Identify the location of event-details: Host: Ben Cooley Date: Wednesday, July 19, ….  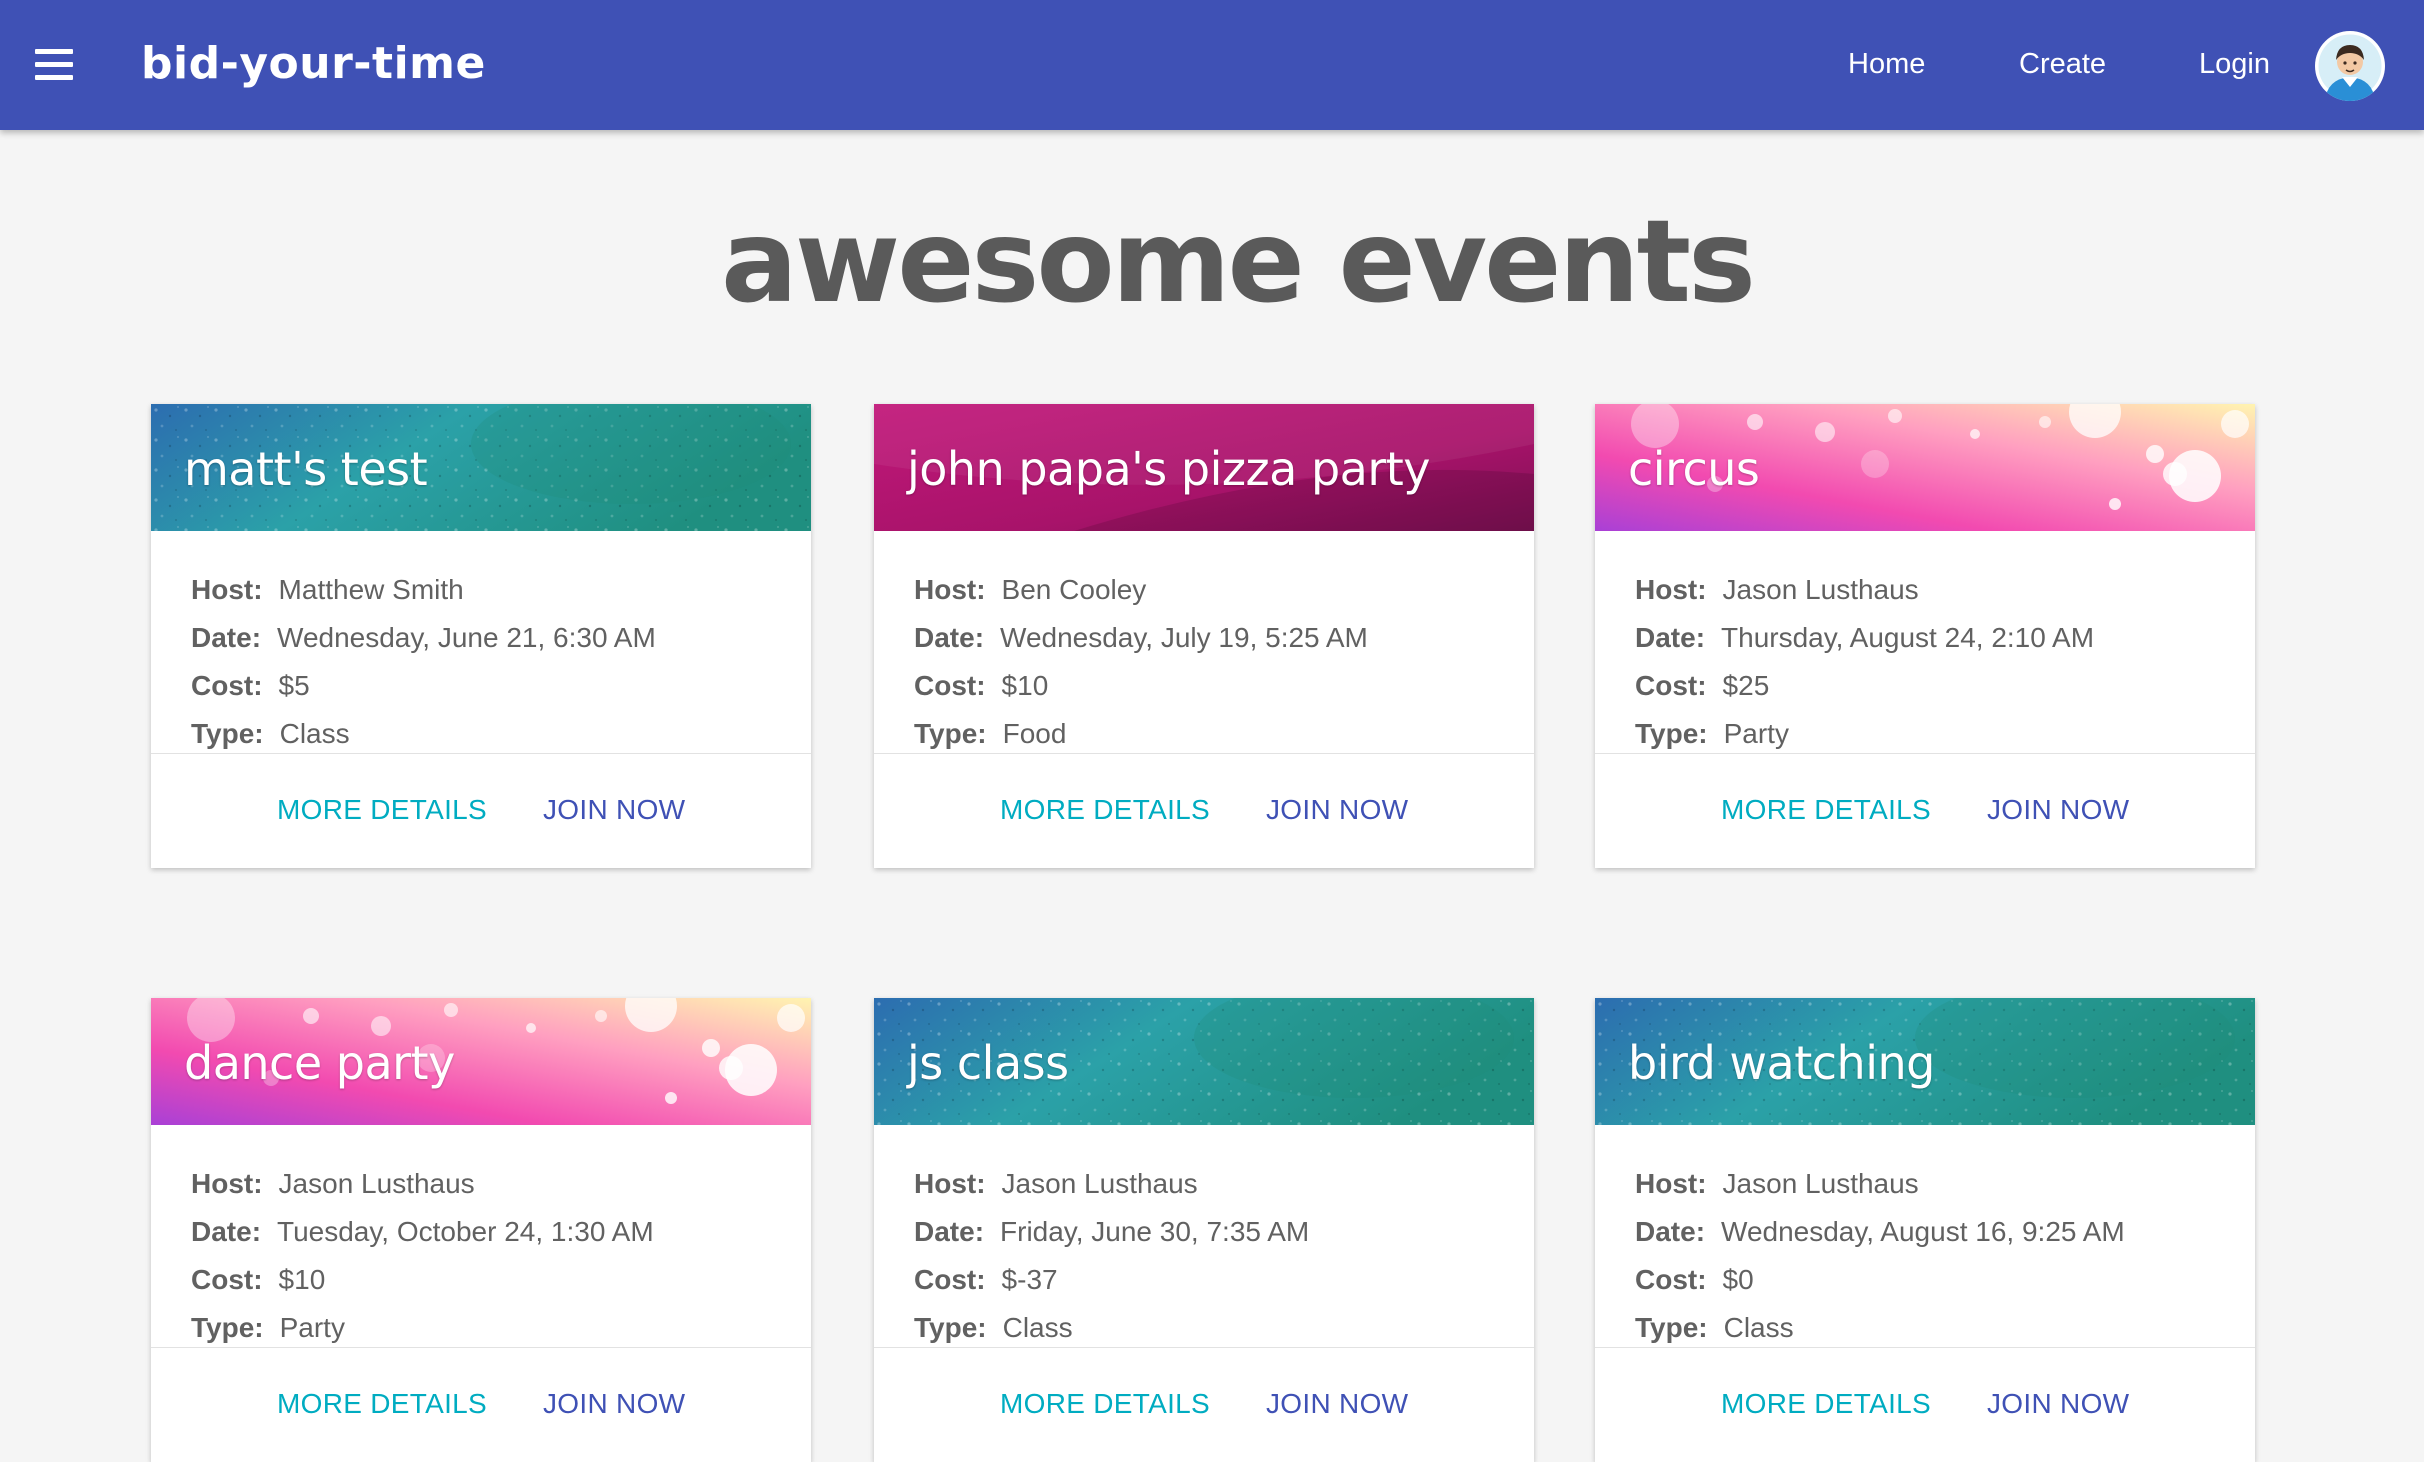
(1204, 642).